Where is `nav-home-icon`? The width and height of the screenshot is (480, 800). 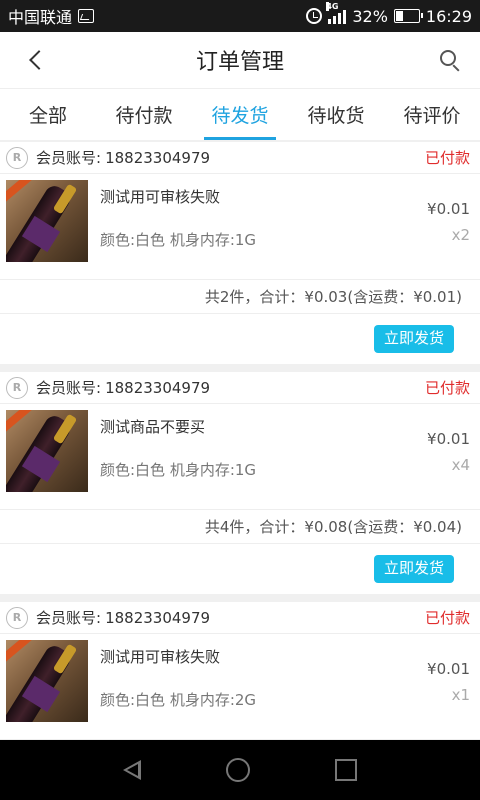
nav-home-icon is located at coordinates (237, 770).